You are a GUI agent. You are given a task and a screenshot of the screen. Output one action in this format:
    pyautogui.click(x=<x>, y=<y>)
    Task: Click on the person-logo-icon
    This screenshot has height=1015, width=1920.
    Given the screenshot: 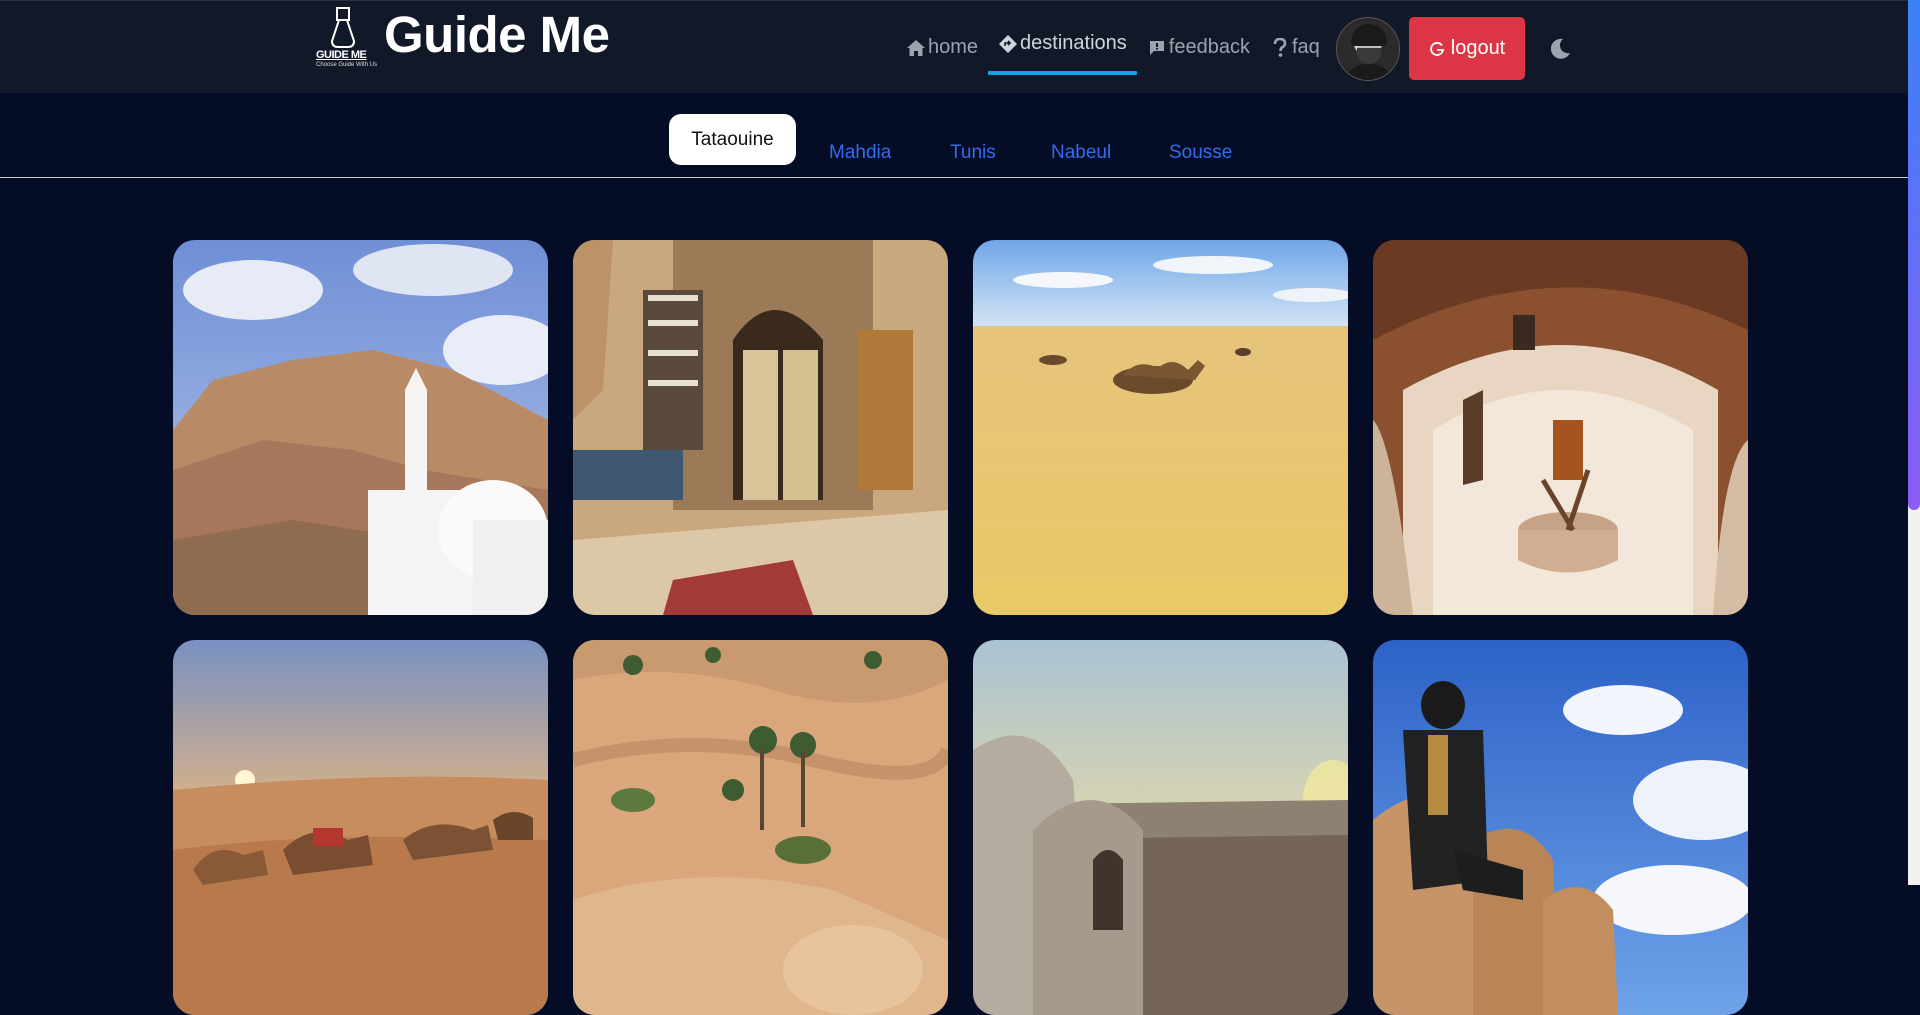 What is the action you would take?
    pyautogui.click(x=343, y=27)
    